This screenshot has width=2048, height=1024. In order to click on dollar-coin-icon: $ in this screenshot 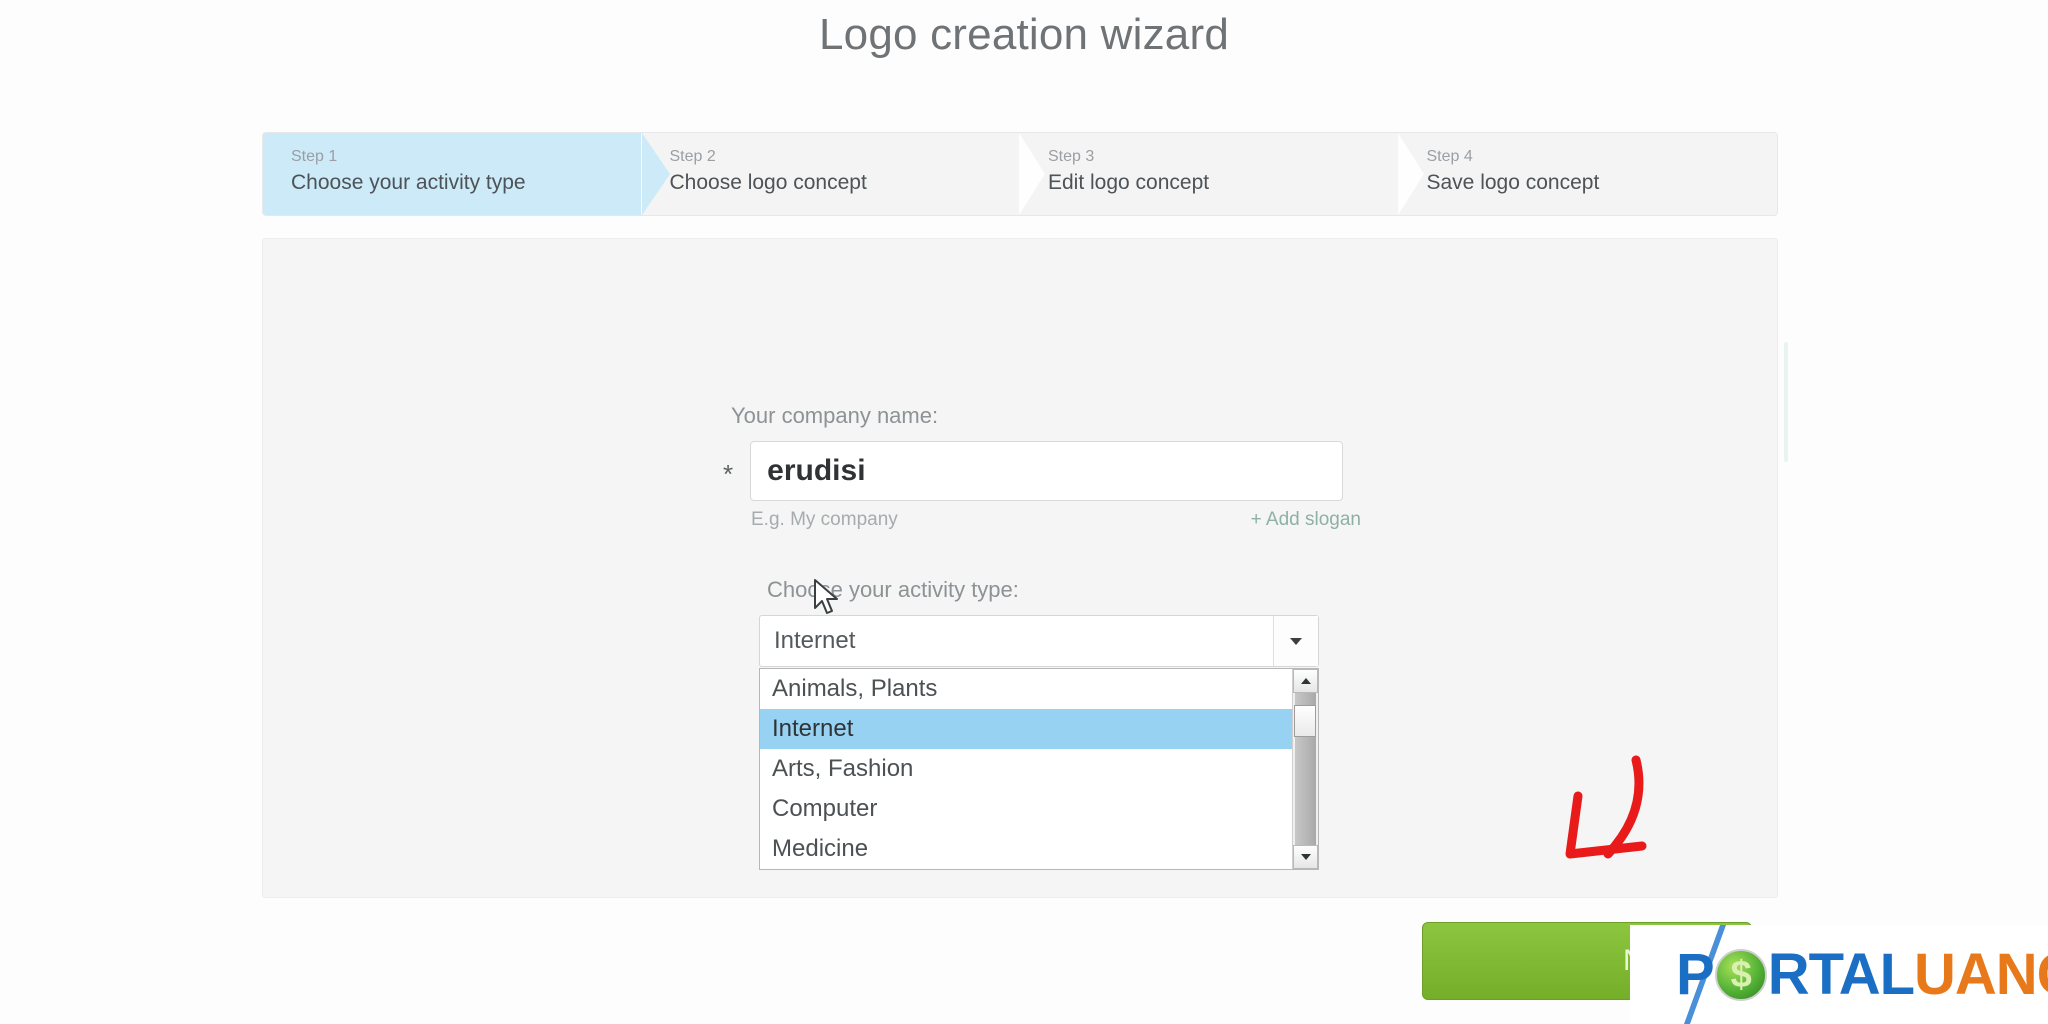, I will do `click(1740, 974)`.